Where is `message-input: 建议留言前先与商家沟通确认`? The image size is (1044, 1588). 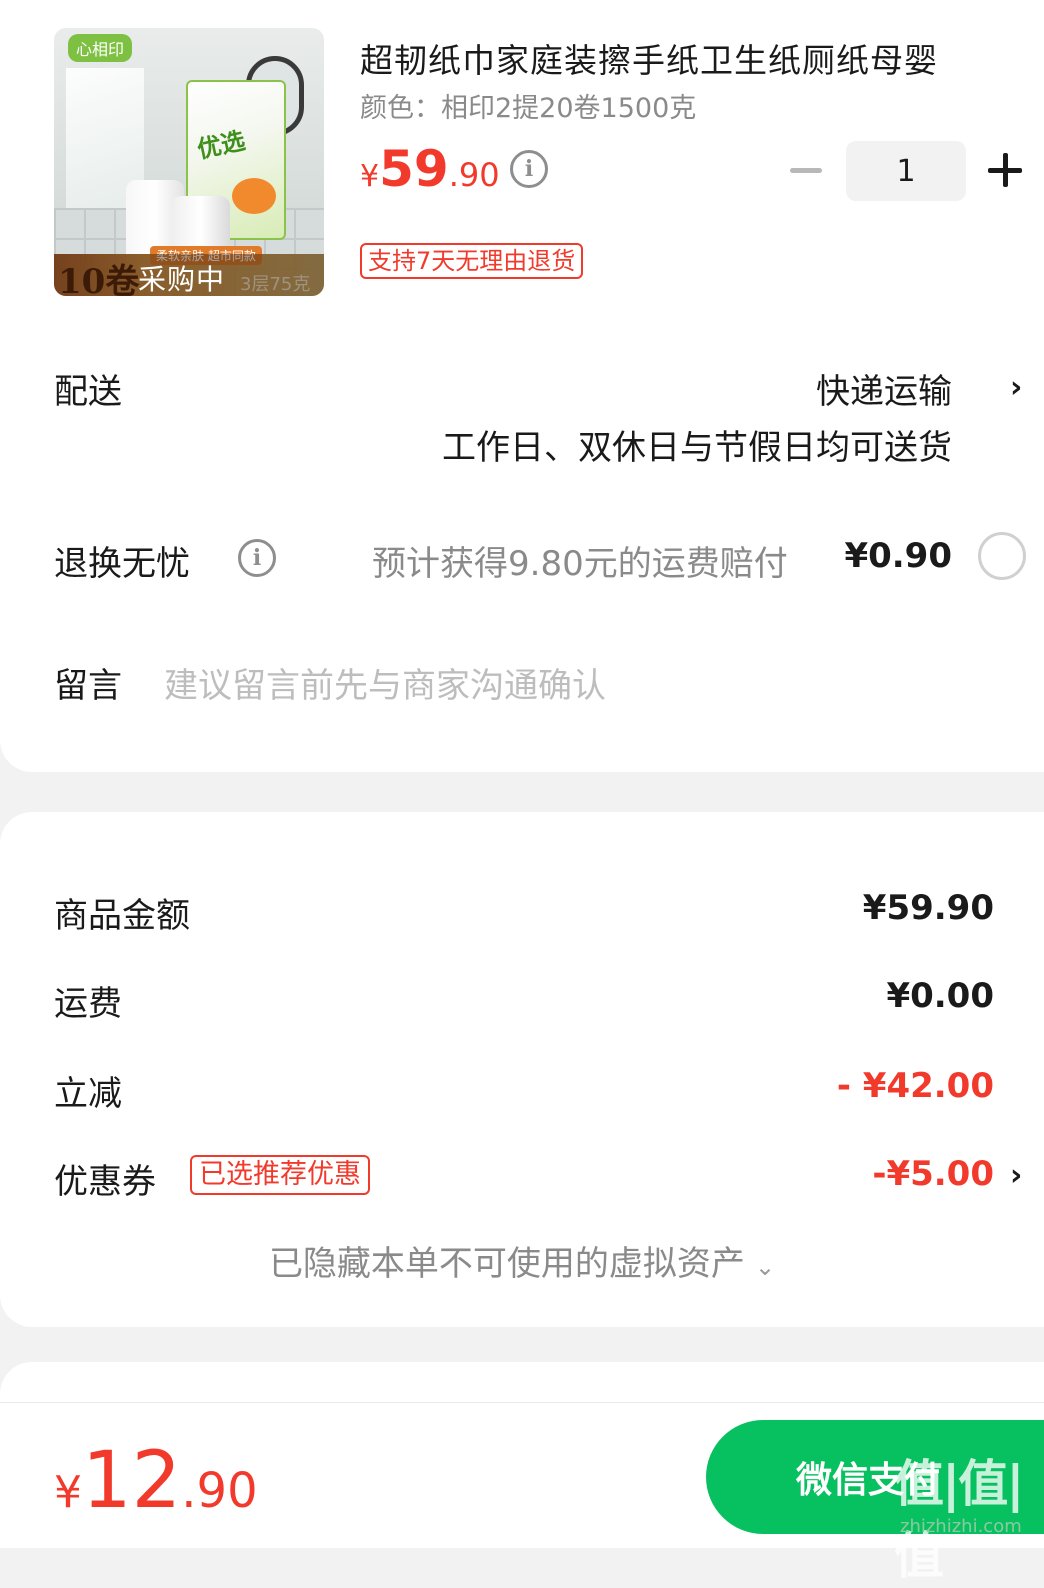
message-input: 建议留言前先与商家沟通确认 is located at coordinates (385, 682).